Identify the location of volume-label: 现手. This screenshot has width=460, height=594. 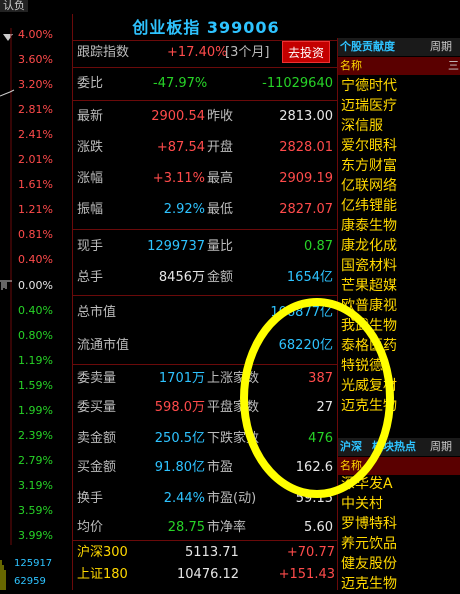
(90, 246).